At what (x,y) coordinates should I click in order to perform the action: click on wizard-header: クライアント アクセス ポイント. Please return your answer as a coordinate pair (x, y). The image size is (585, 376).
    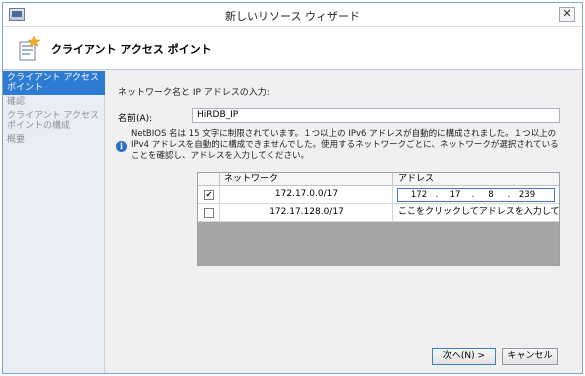
    Looking at the image, I should click on (292, 48).